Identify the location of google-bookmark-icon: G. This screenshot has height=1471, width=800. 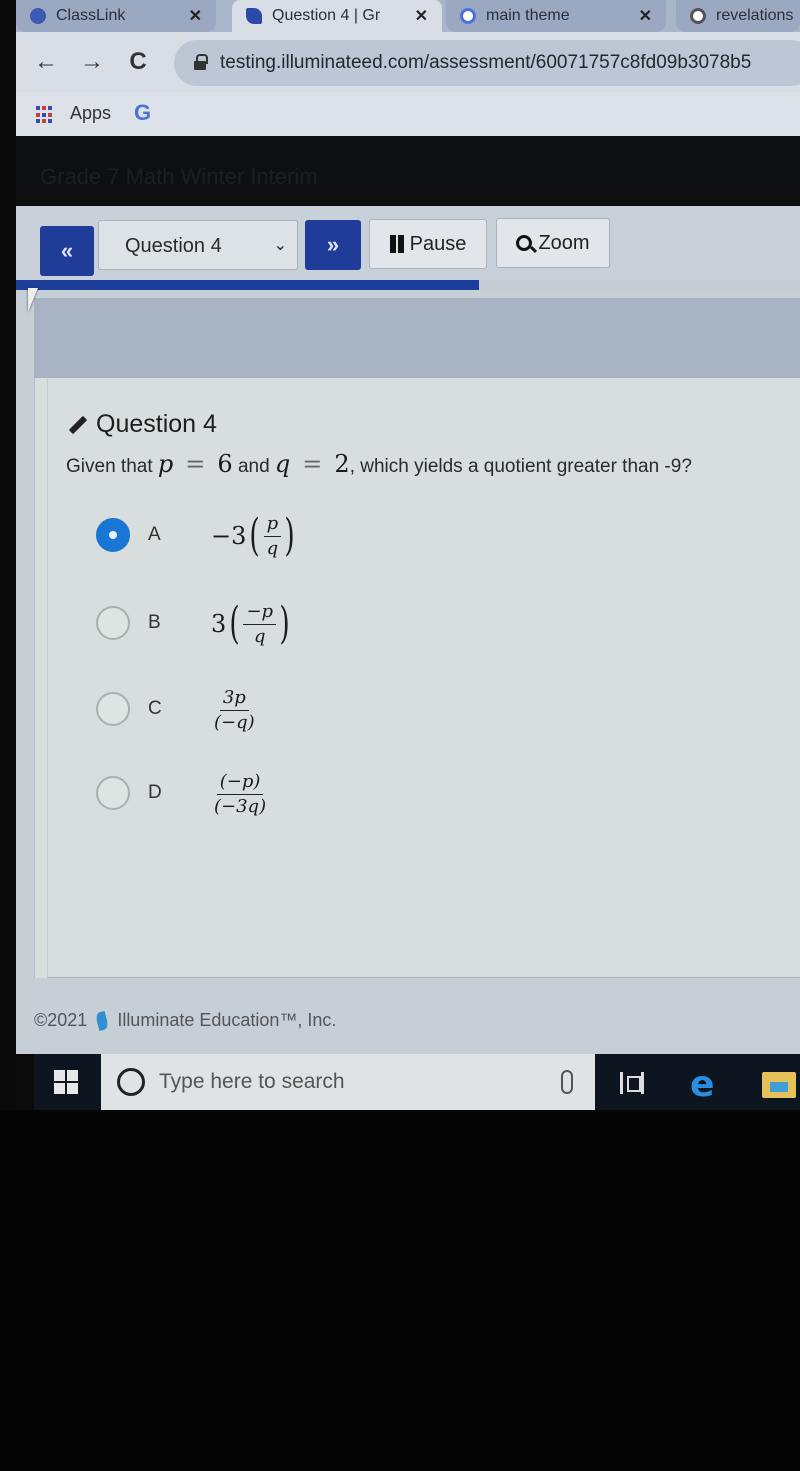
(142, 113).